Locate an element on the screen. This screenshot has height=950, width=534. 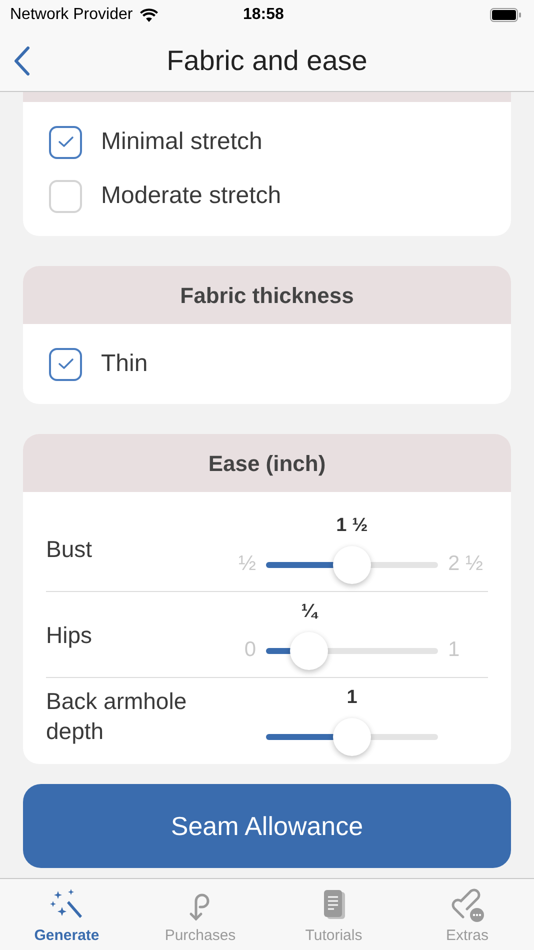
carrier-name: Network Provider is located at coordinates (71, 15).